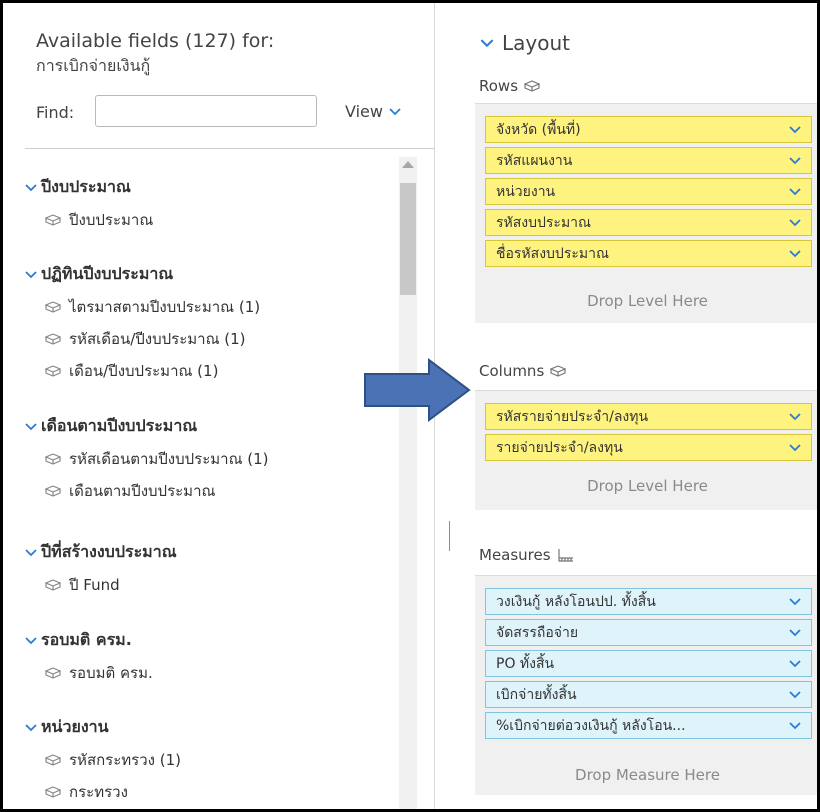 The height and width of the screenshot is (812, 820). What do you see at coordinates (99, 673) in the screenshot?
I see `tree-item: รอบมติ ครม.` at bounding box center [99, 673].